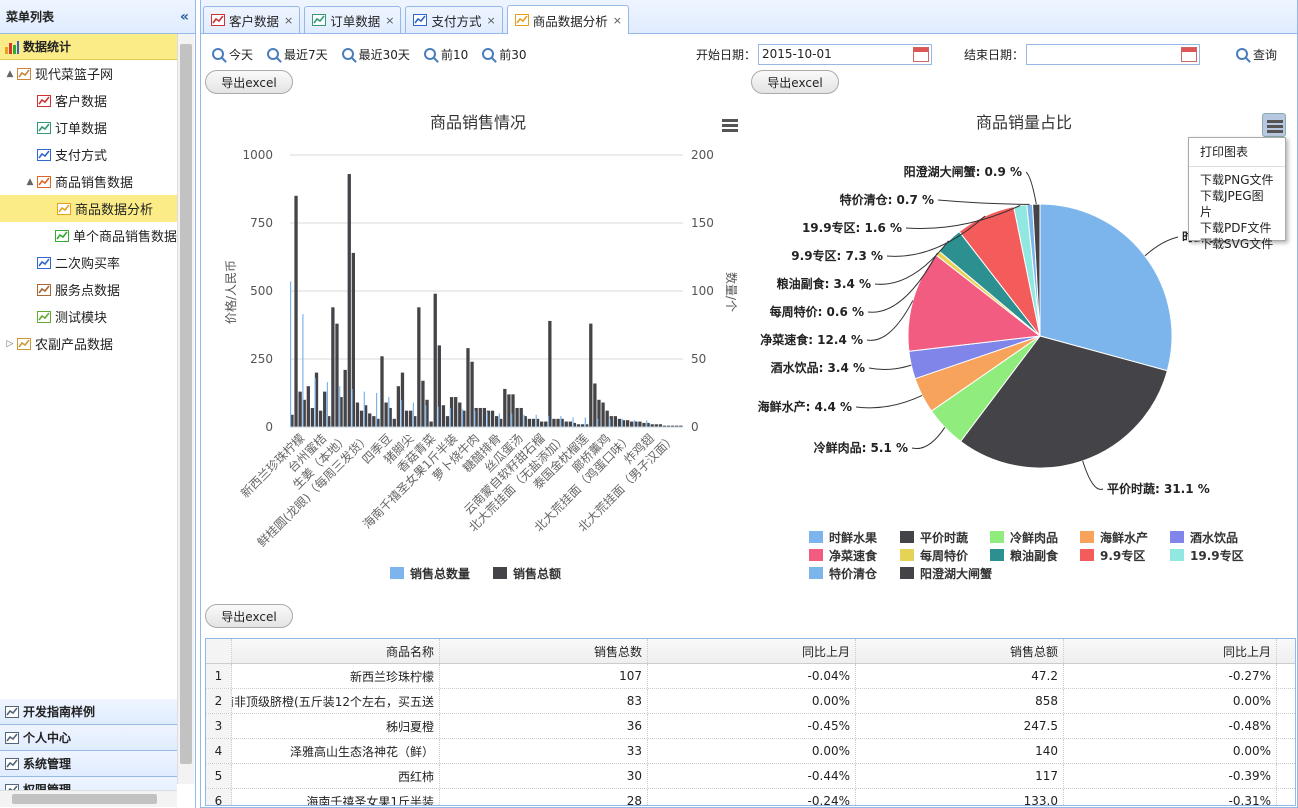 Image resolution: width=1298 pixels, height=808 pixels. Describe the element at coordinates (1158, 488) in the screenshot. I see `pie-label: 平价时蔬: 31.1 %` at that location.